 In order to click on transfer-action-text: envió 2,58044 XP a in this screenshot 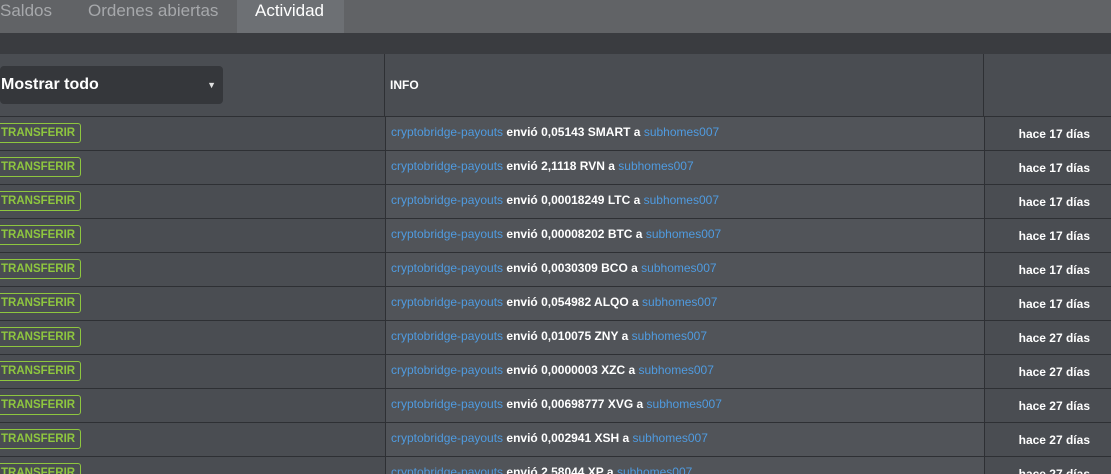, I will do `click(560, 469)`.